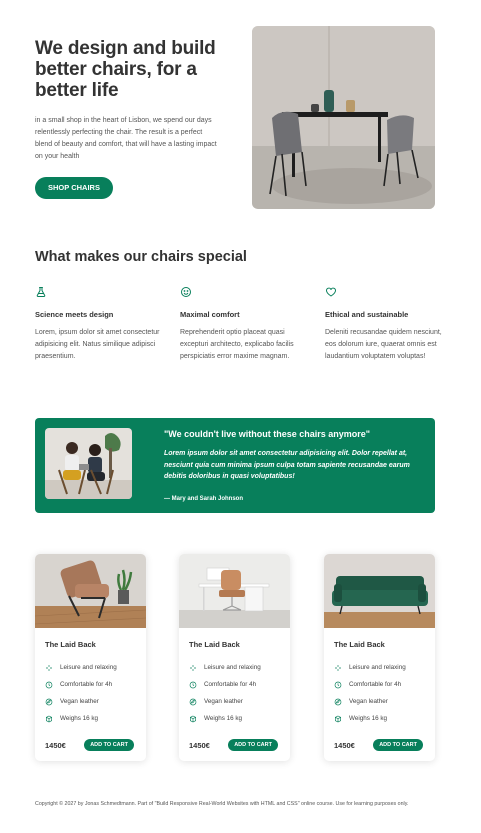  What do you see at coordinates (141, 257) in the screenshot?
I see `features-title: What makes our chairs special` at bounding box center [141, 257].